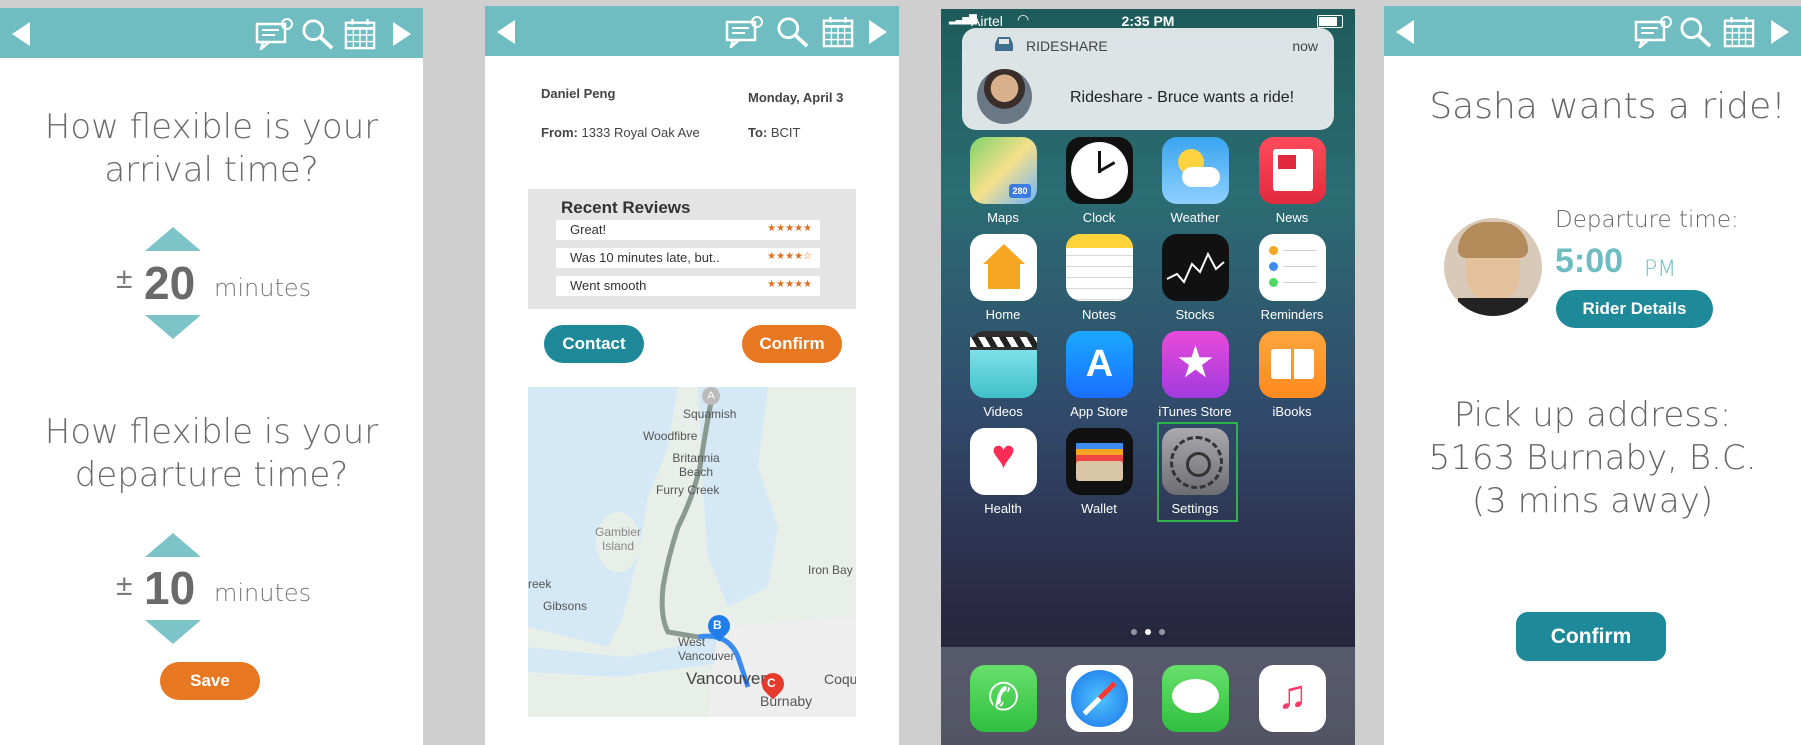 This screenshot has width=1801, height=745. What do you see at coordinates (688, 230) in the screenshot?
I see `review-row: Great! ★★★★★` at bounding box center [688, 230].